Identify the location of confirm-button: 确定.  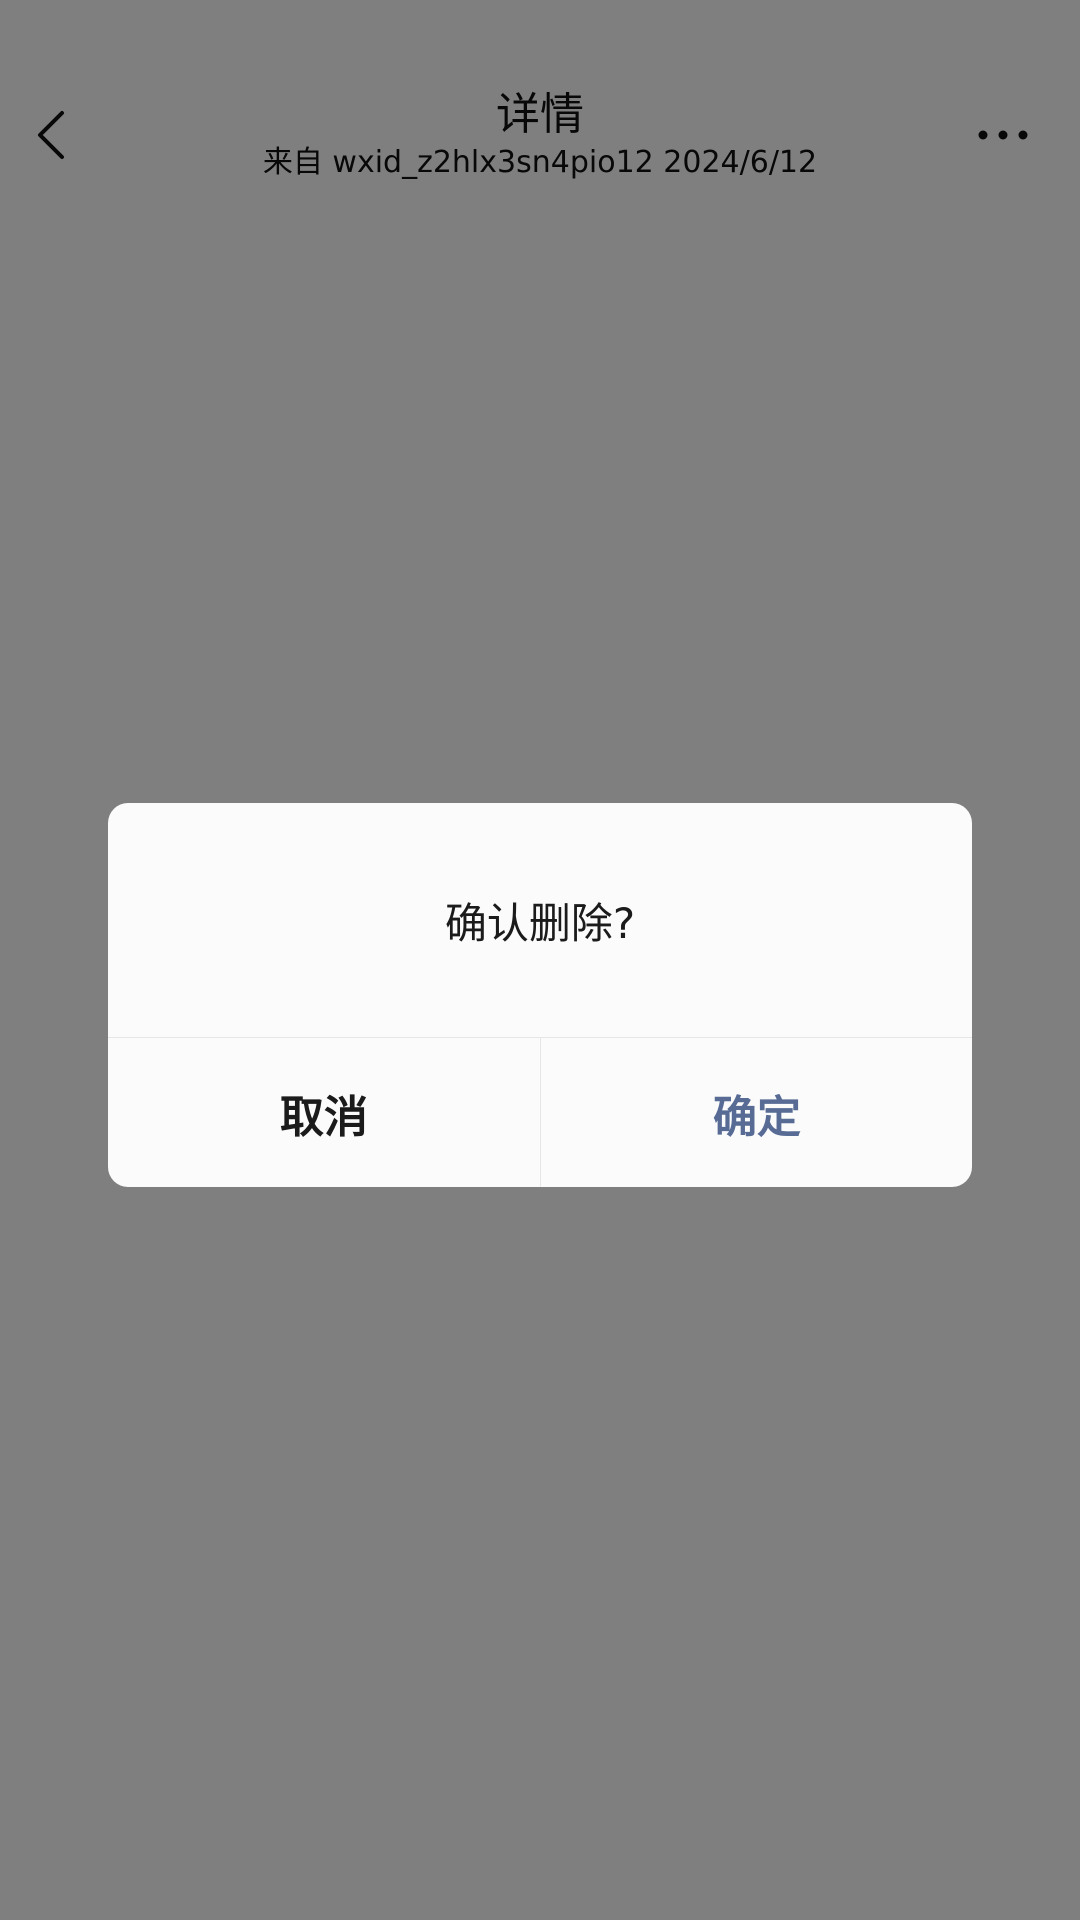
(756, 1112).